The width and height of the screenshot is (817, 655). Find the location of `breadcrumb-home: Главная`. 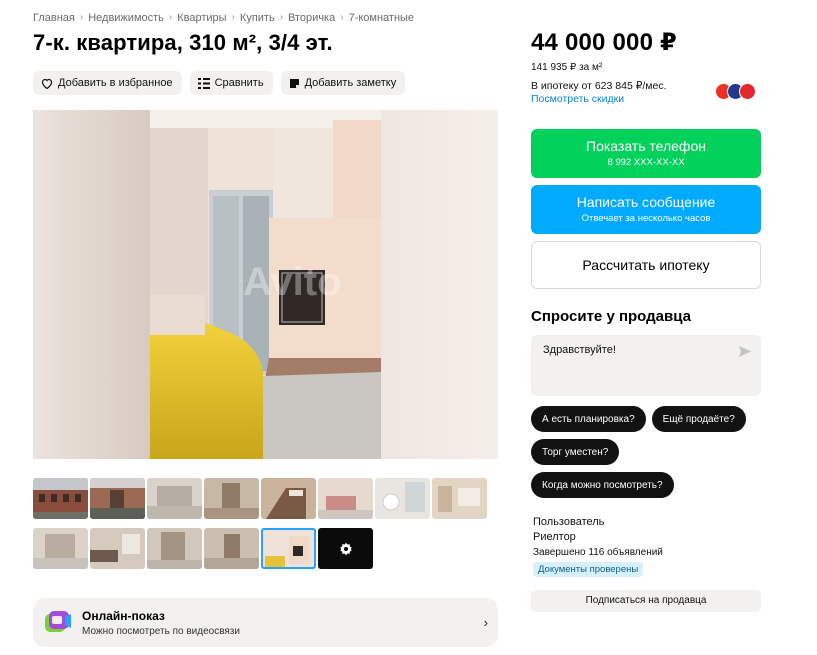

breadcrumb-home: Главная is located at coordinates (54, 18).